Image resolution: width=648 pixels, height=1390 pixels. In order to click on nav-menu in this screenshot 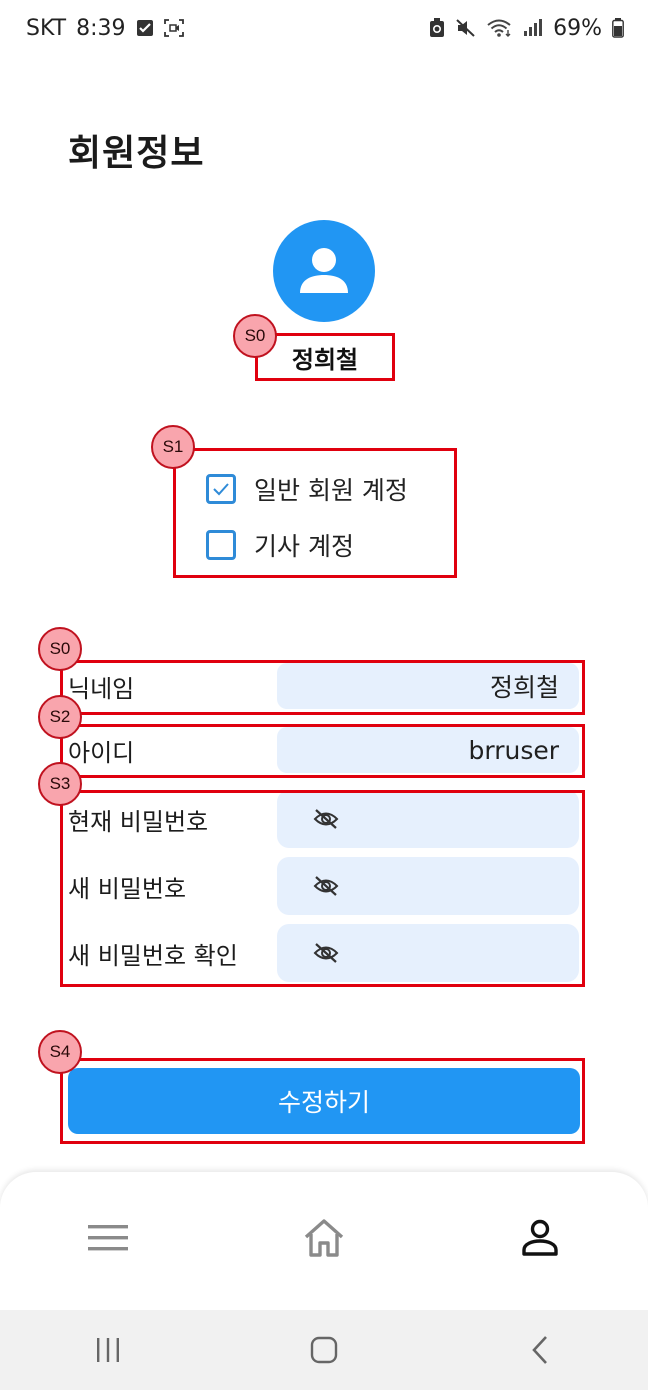, I will do `click(108, 1238)`.